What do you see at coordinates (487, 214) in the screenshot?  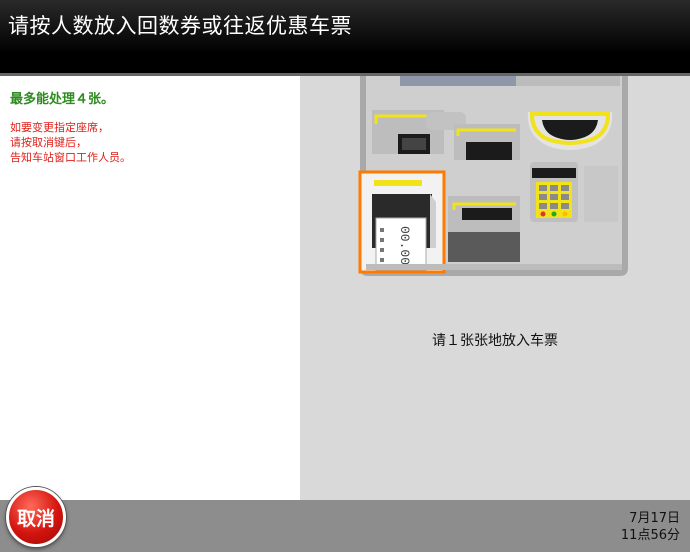 I see `middle-slot` at bounding box center [487, 214].